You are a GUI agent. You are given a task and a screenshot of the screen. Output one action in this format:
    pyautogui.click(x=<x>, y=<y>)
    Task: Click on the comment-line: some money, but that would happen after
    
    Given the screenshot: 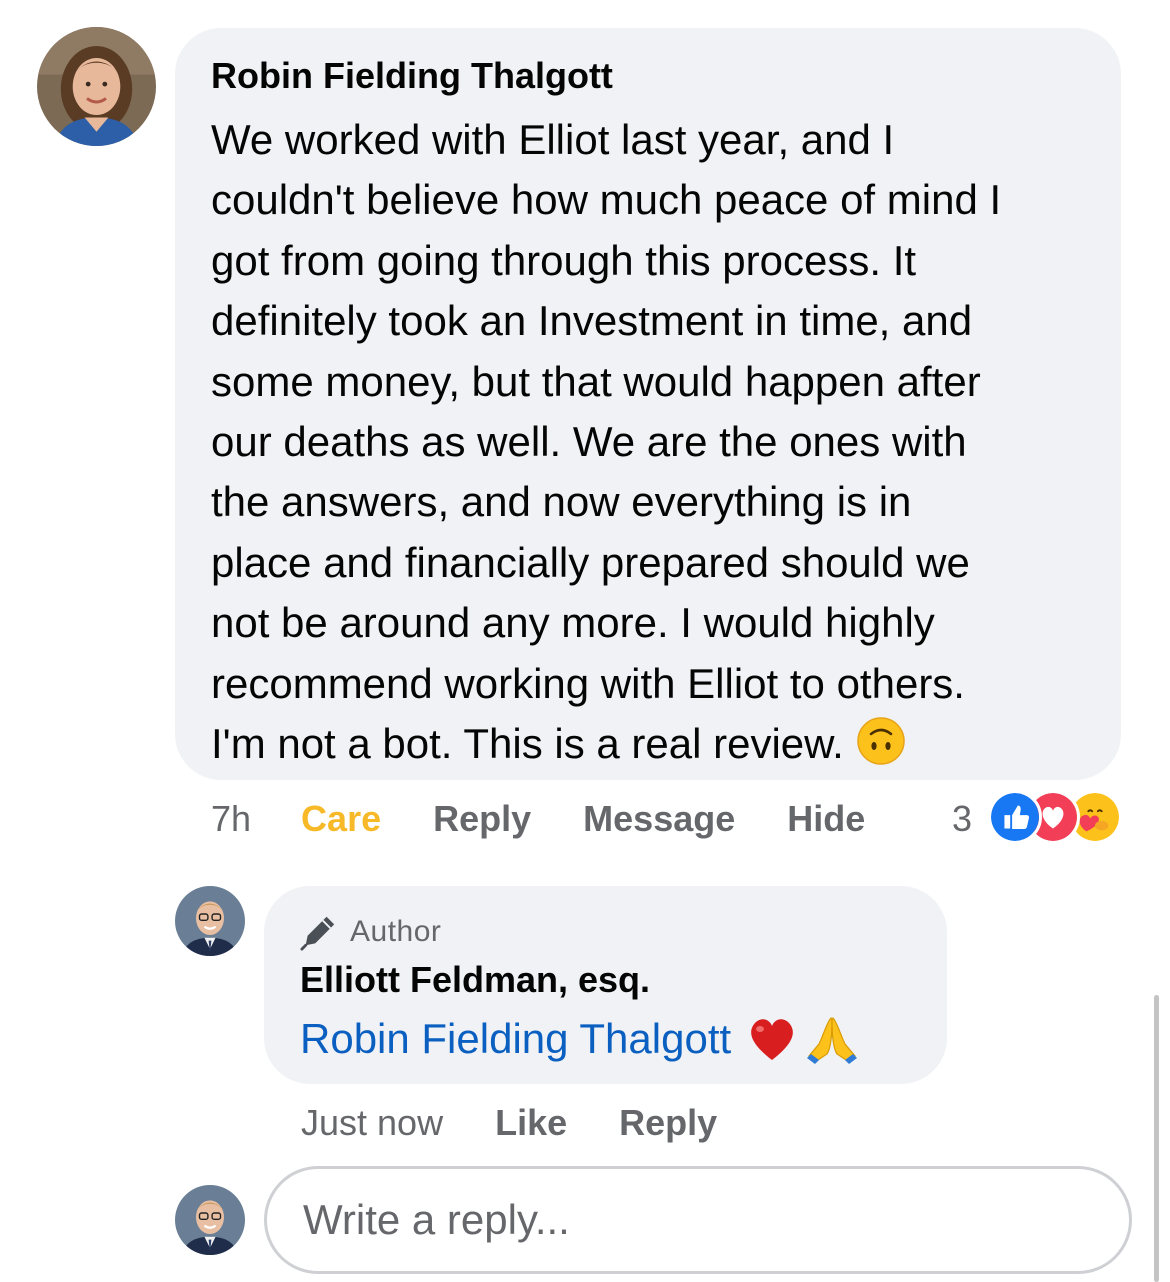 What is the action you would take?
    pyautogui.click(x=596, y=381)
    